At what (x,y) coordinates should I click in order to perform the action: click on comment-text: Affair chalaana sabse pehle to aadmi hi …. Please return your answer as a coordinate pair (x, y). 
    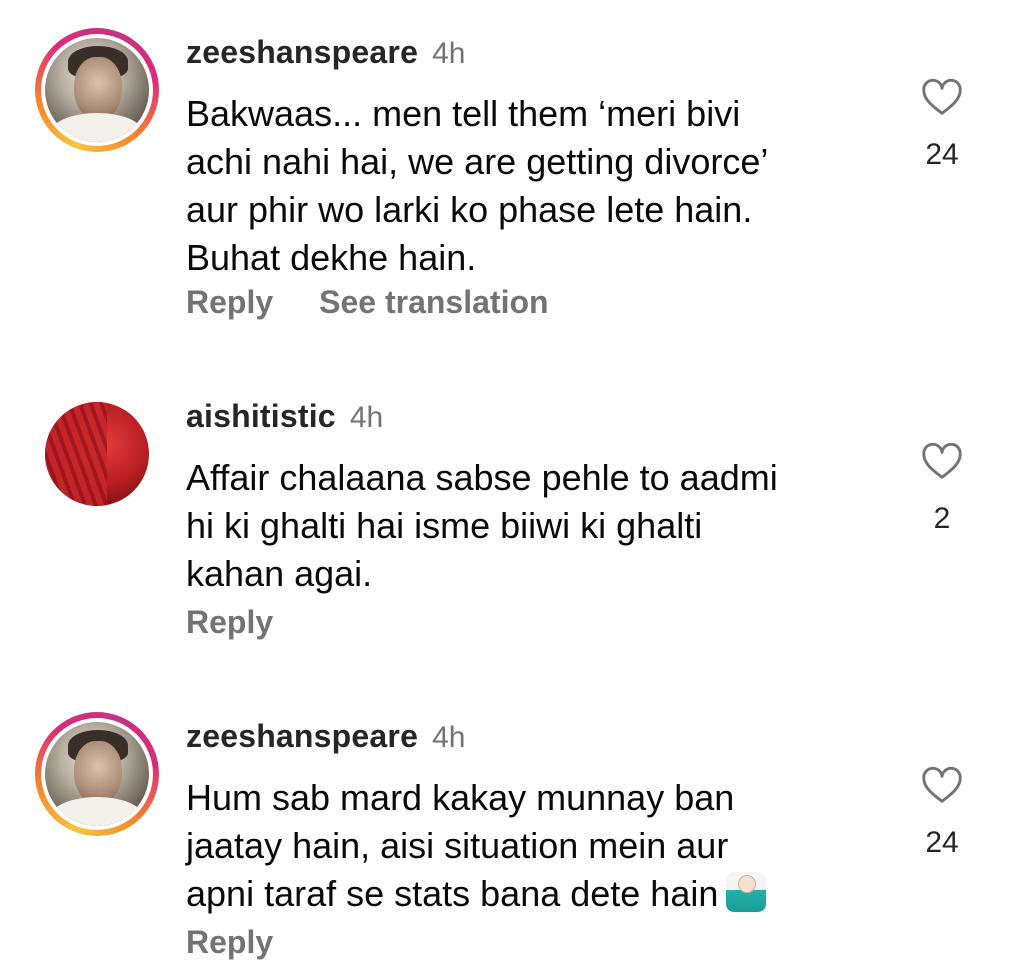
    Looking at the image, I should click on (482, 525).